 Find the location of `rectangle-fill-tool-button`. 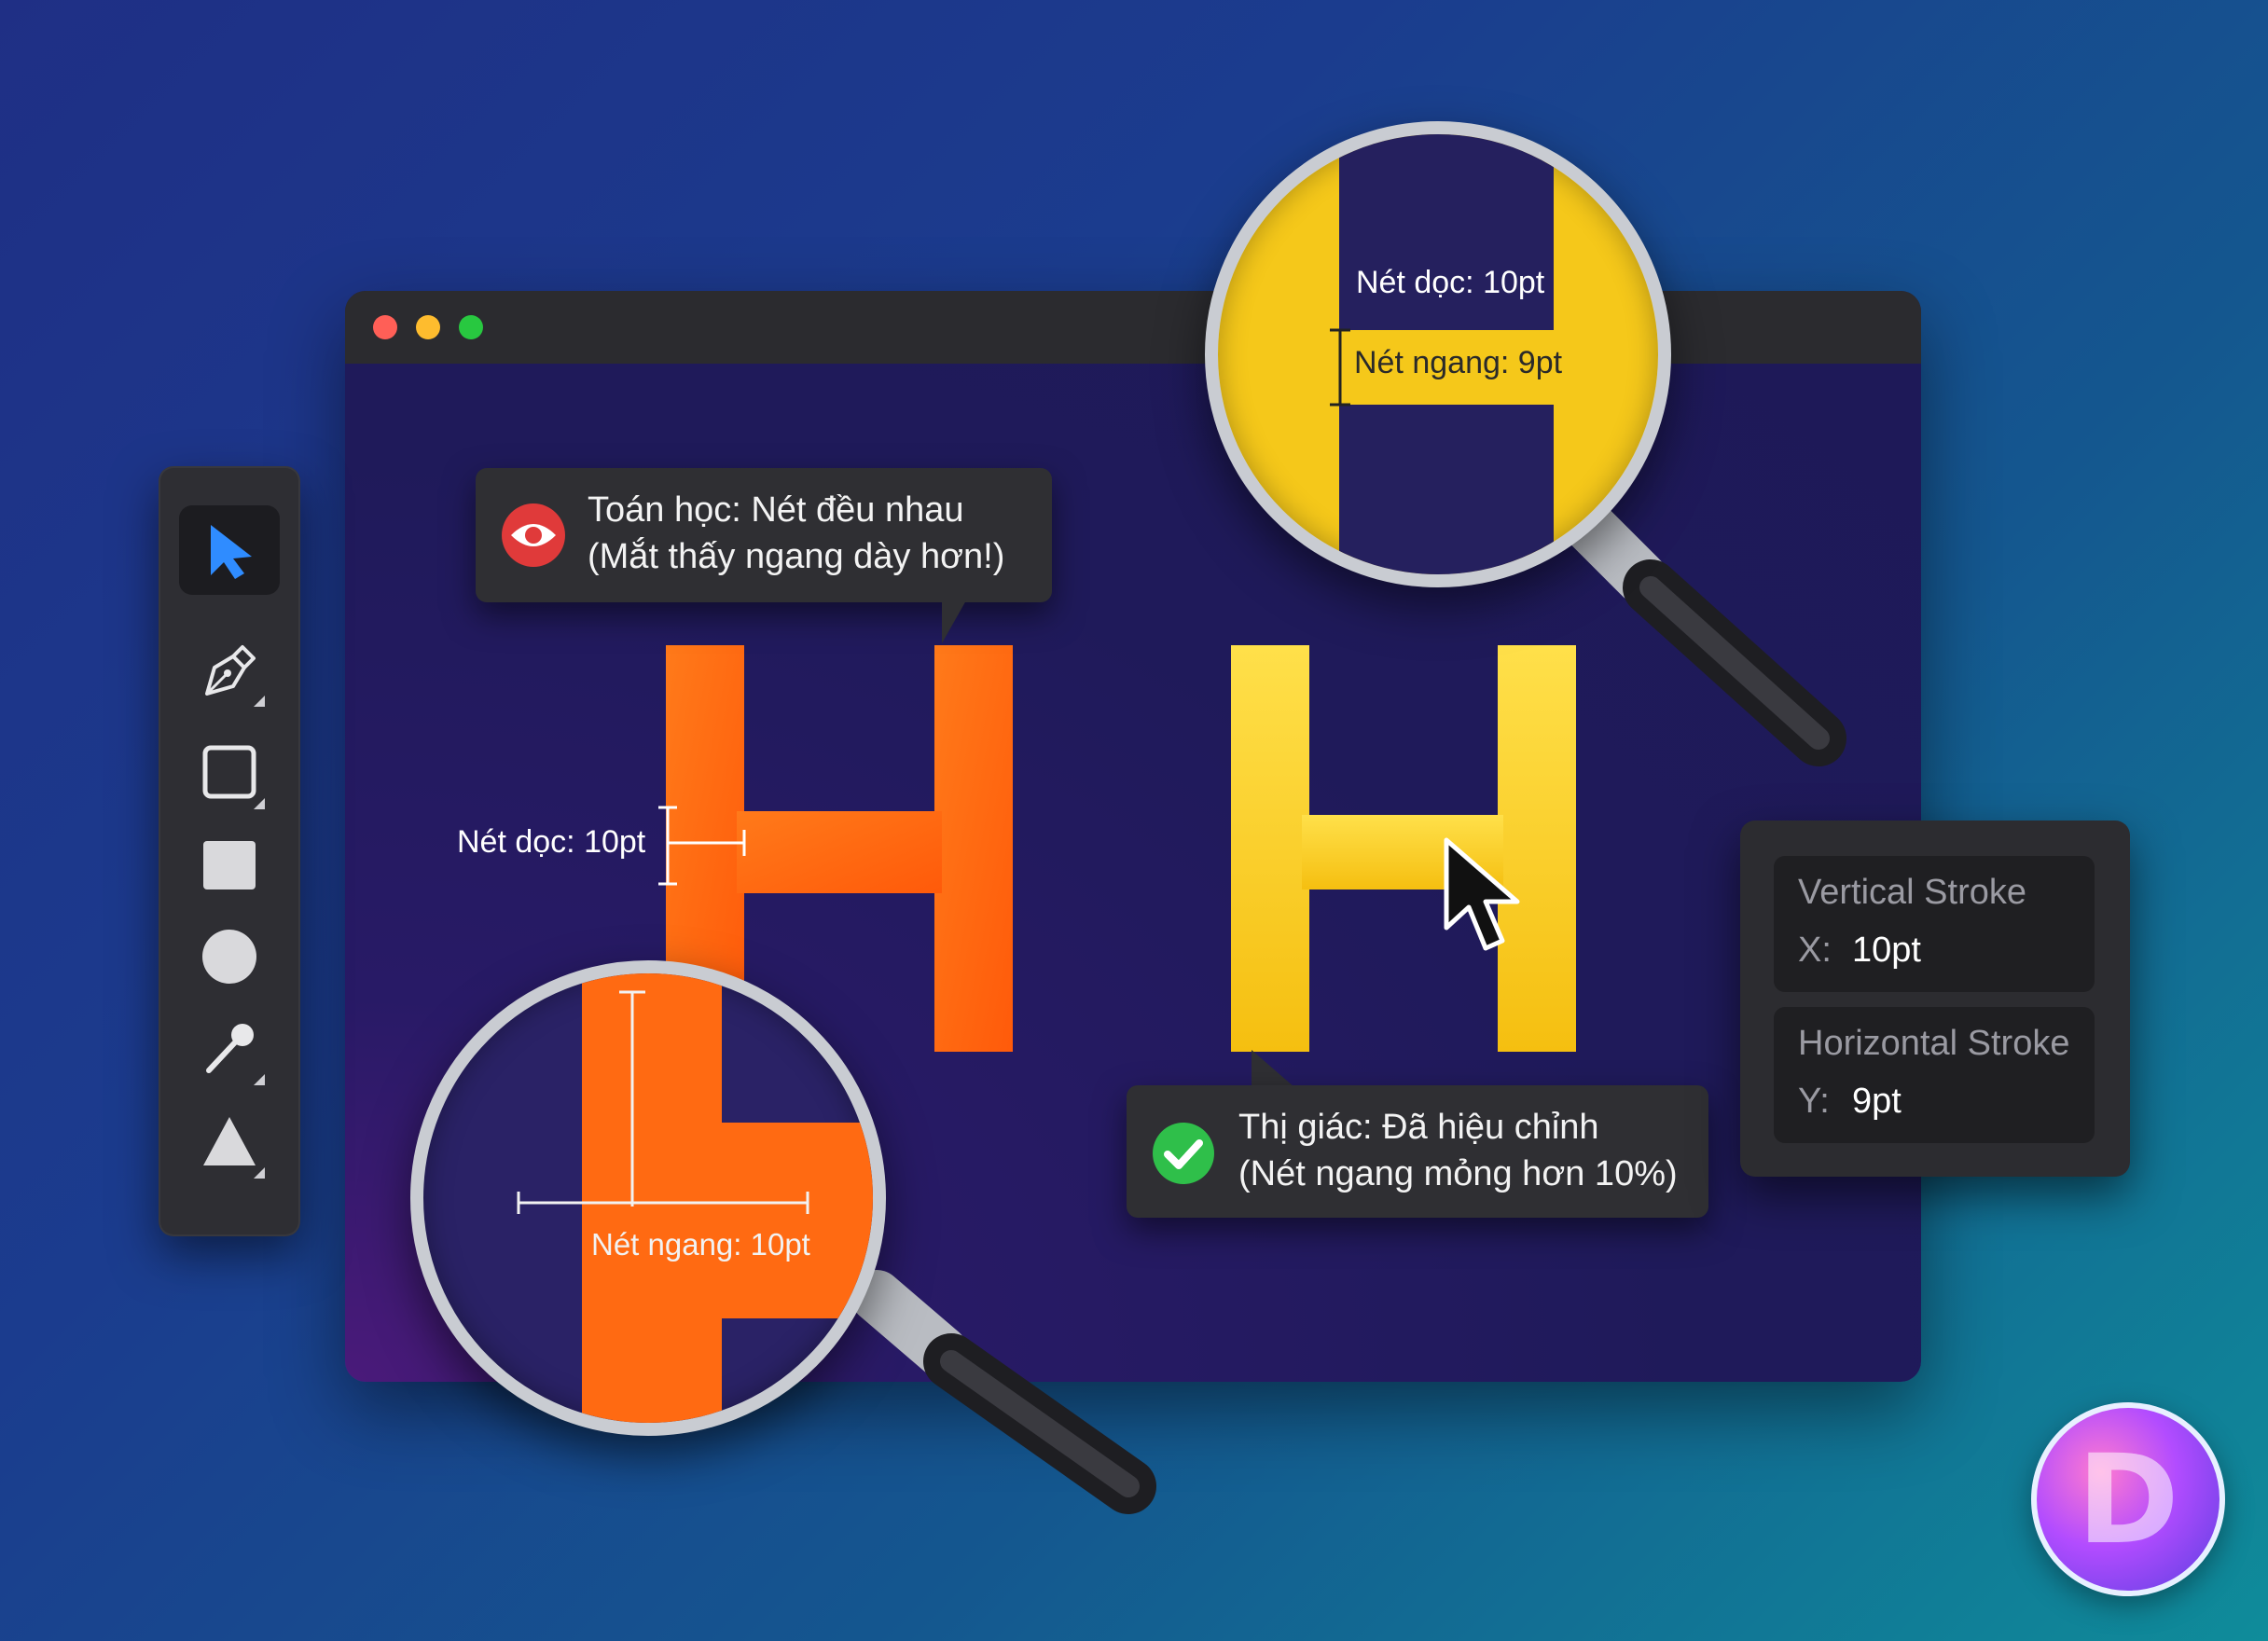

rectangle-fill-tool-button is located at coordinates (229, 865).